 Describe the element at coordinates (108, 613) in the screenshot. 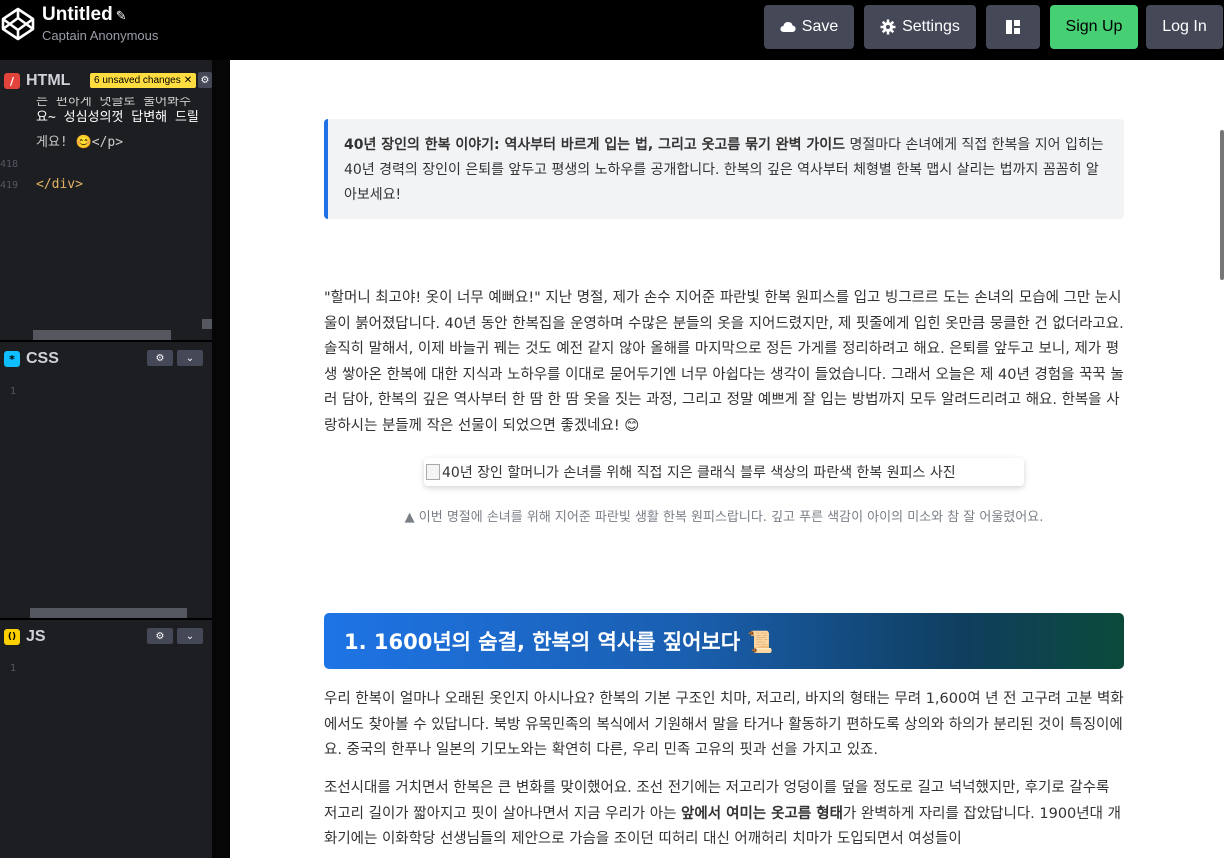

I see `css-horizontal-scrollbar` at that location.